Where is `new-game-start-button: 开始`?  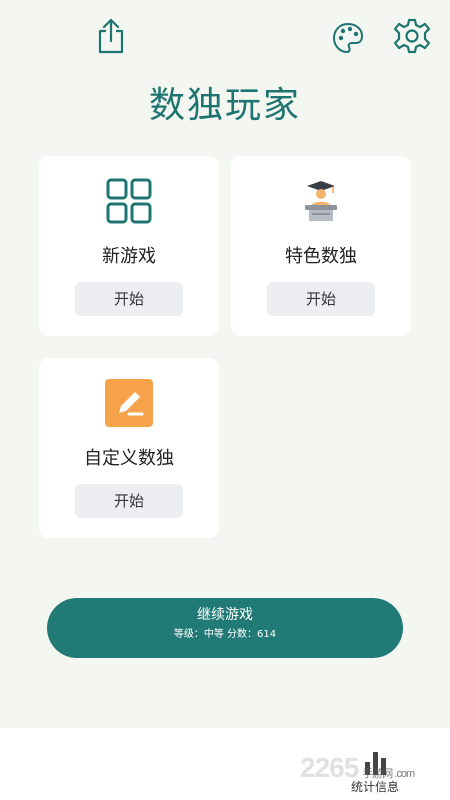
new-game-start-button: 开始 is located at coordinates (129, 299).